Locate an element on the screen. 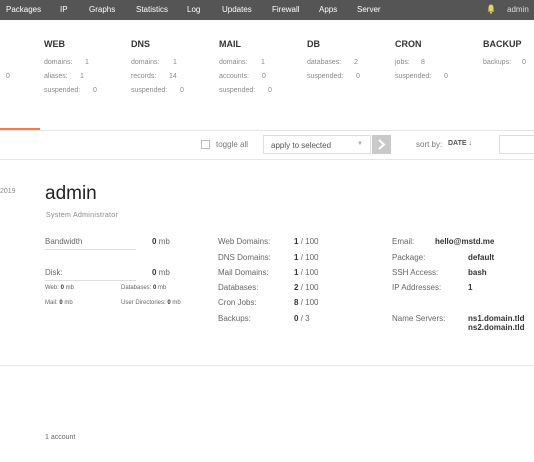 This screenshot has width=534, height=462. bulk-action-value: apply to selected is located at coordinates (301, 145).